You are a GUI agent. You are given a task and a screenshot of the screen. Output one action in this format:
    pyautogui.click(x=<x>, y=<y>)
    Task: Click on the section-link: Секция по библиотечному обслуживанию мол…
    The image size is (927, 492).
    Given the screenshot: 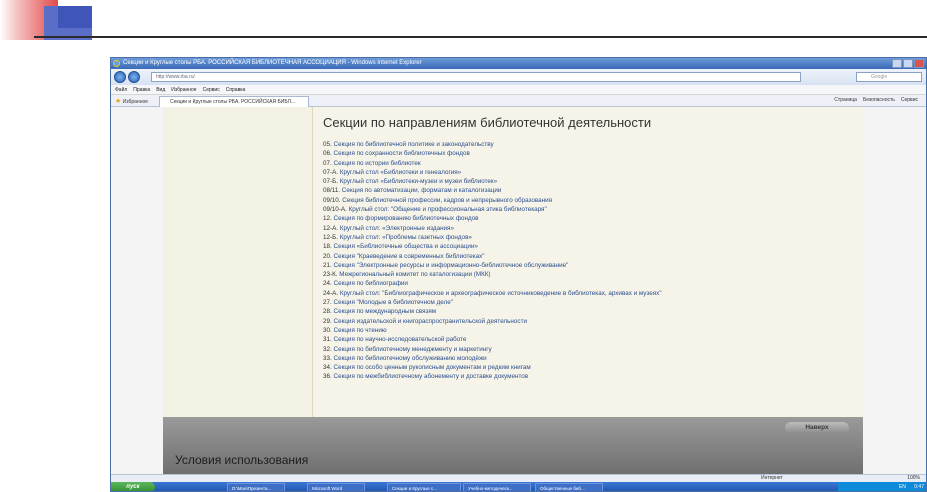 What is the action you would take?
    pyautogui.click(x=410, y=358)
    